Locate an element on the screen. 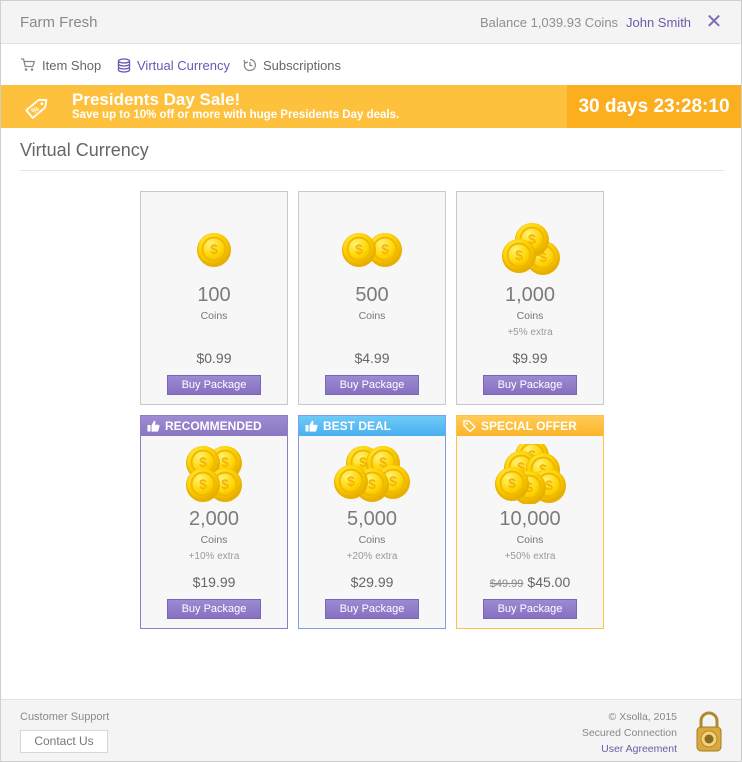  close-icon: ✕ is located at coordinates (714, 22).